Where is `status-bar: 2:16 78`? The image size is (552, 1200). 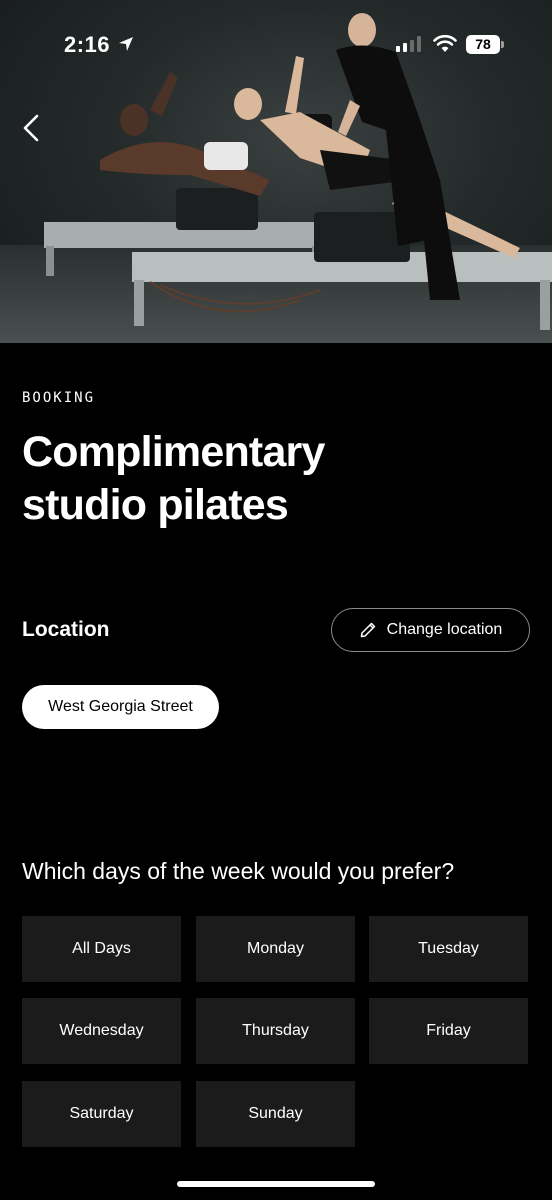
status-bar: 2:16 78 is located at coordinates (276, 45).